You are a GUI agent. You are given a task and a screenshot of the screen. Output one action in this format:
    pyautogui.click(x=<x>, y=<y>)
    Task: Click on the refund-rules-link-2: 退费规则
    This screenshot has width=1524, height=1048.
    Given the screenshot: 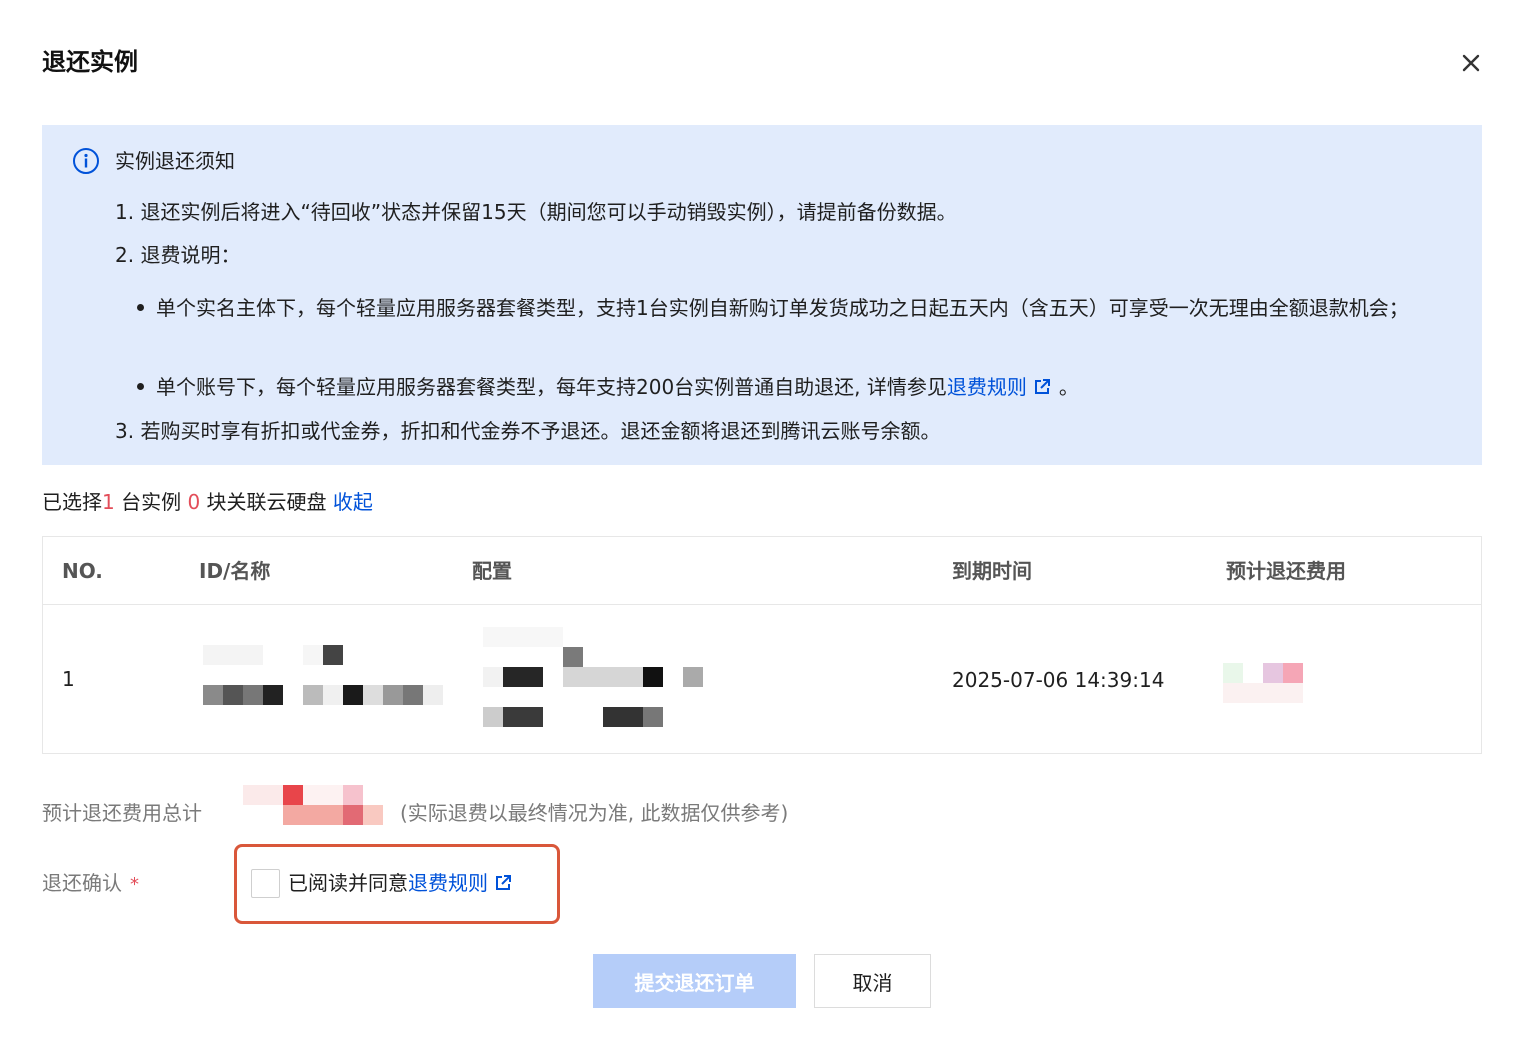 What is the action you would take?
    pyautogui.click(x=460, y=883)
    